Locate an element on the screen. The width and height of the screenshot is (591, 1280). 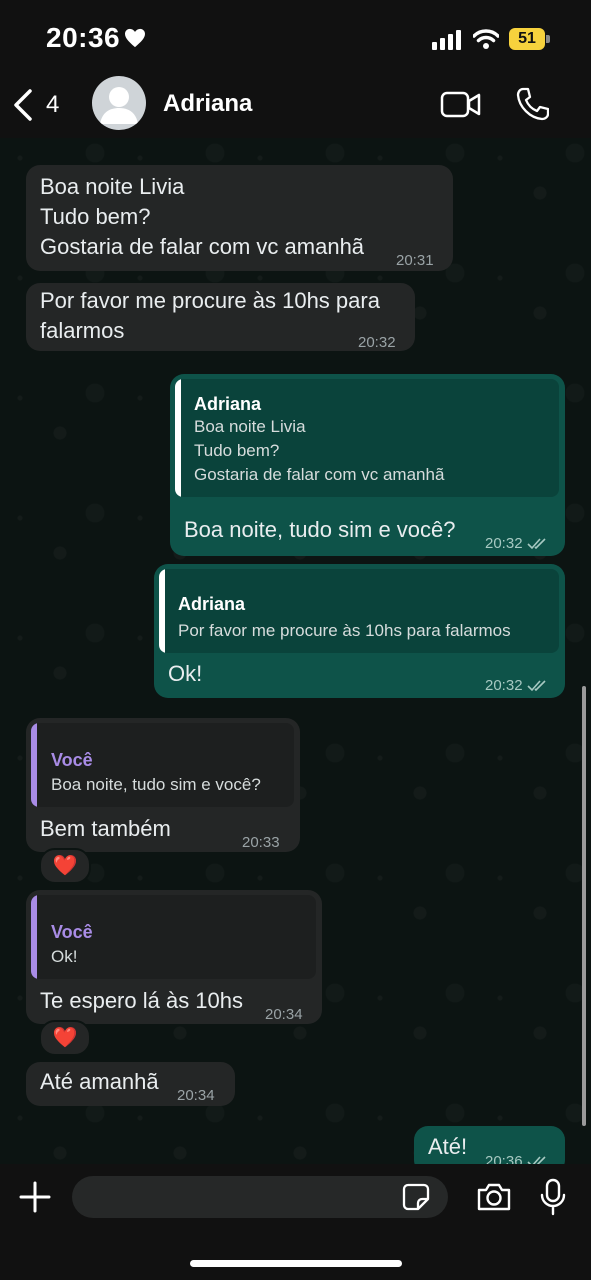
message-text: Boa noite Livia is located at coordinates (112, 186).